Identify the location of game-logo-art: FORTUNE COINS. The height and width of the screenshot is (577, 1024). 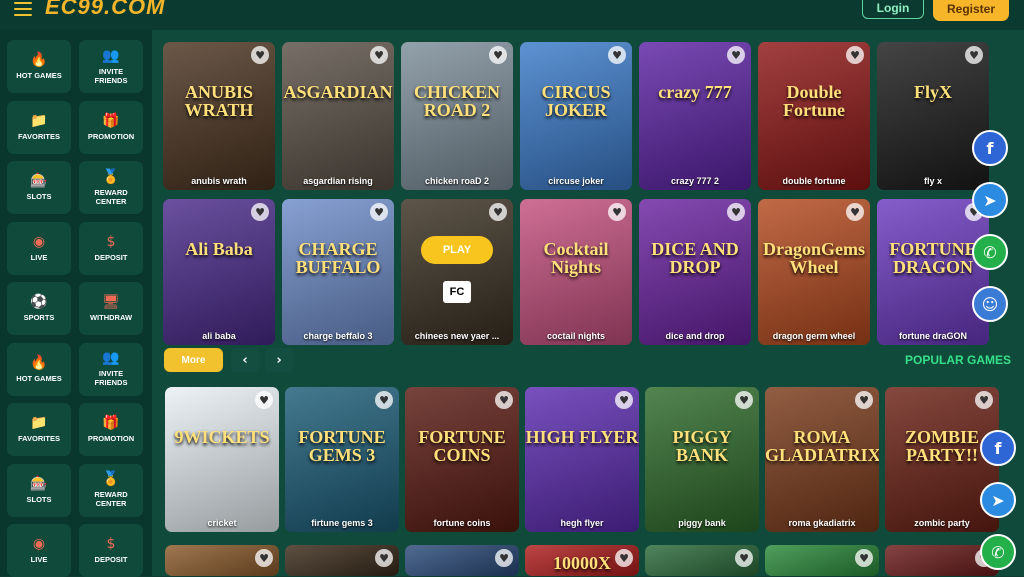
(462, 445).